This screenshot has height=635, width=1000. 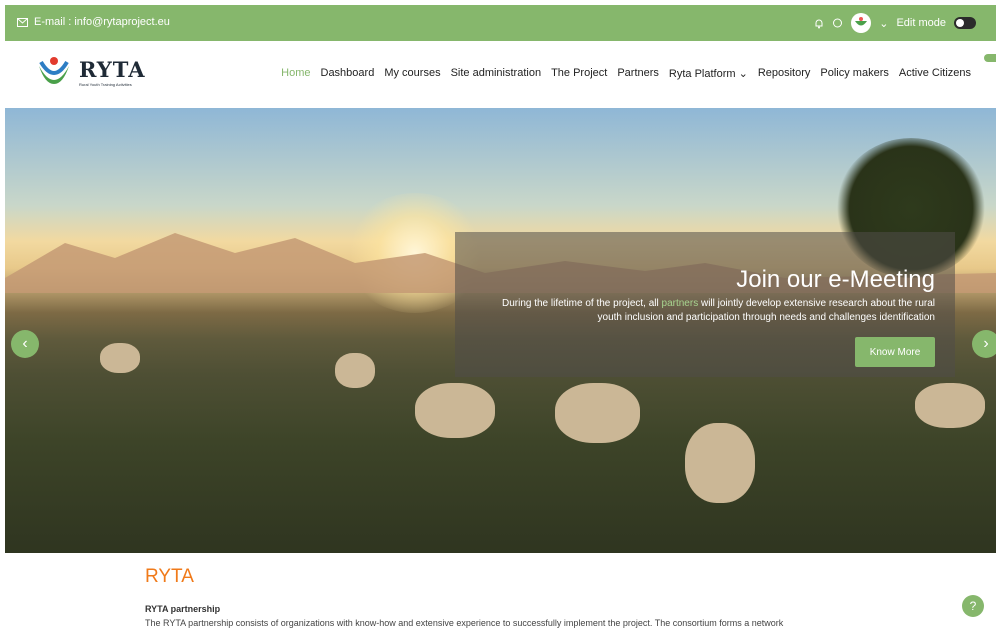 What do you see at coordinates (295, 73) in the screenshot?
I see `nav-home: Home` at bounding box center [295, 73].